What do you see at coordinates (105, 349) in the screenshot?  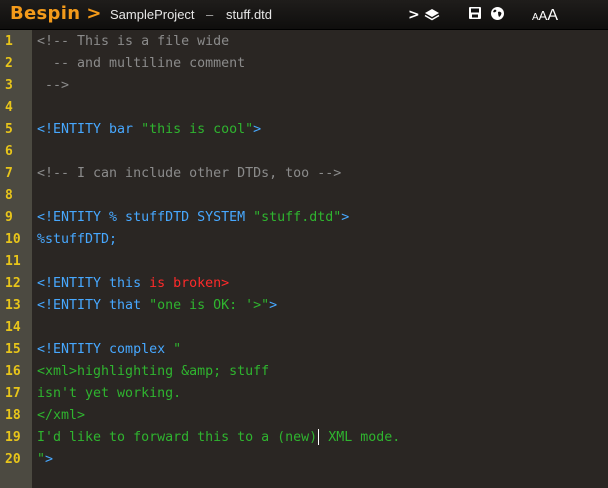 I see `code-token-tag: <!ENTITY complex` at bounding box center [105, 349].